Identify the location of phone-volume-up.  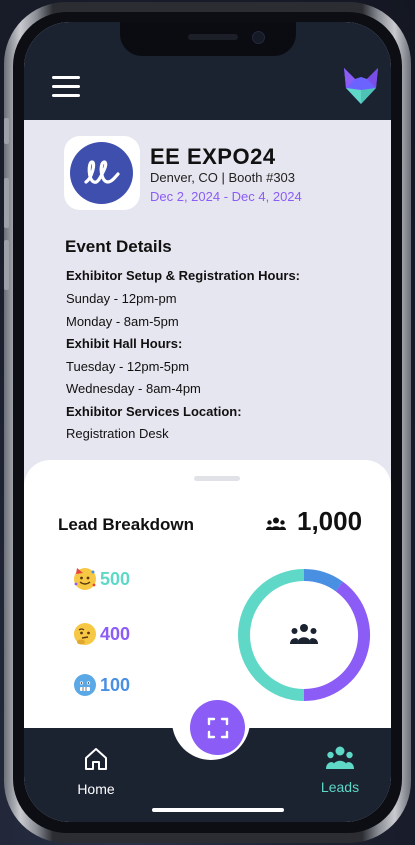
(6, 203).